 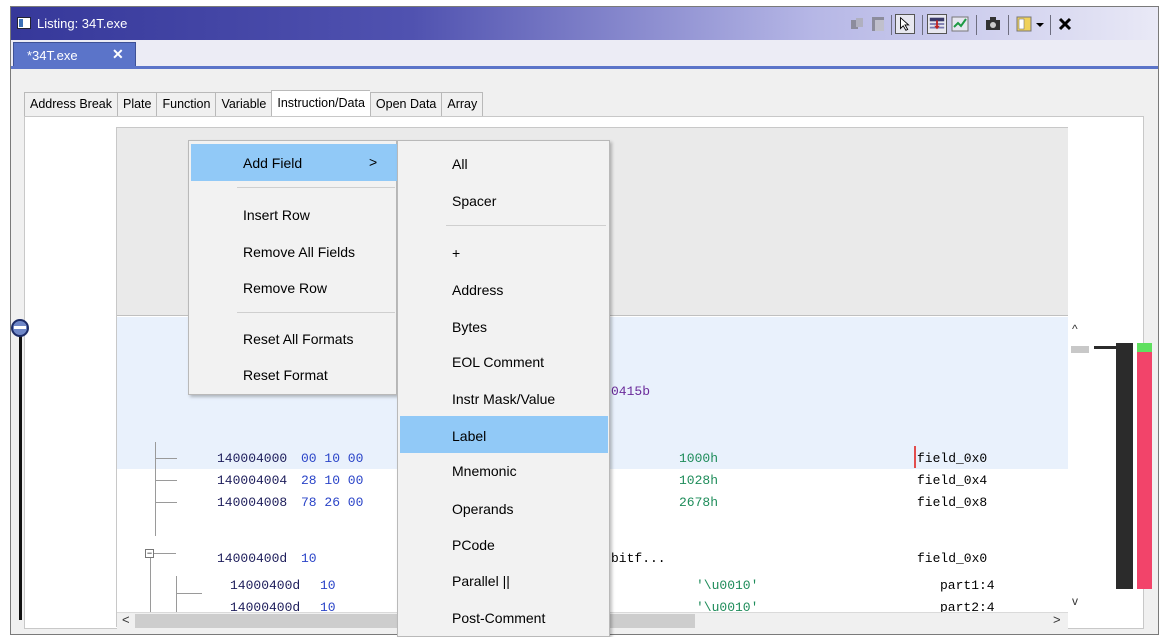 What do you see at coordinates (332, 502) in the screenshot?
I see `row-bytes: 78 26 00` at bounding box center [332, 502].